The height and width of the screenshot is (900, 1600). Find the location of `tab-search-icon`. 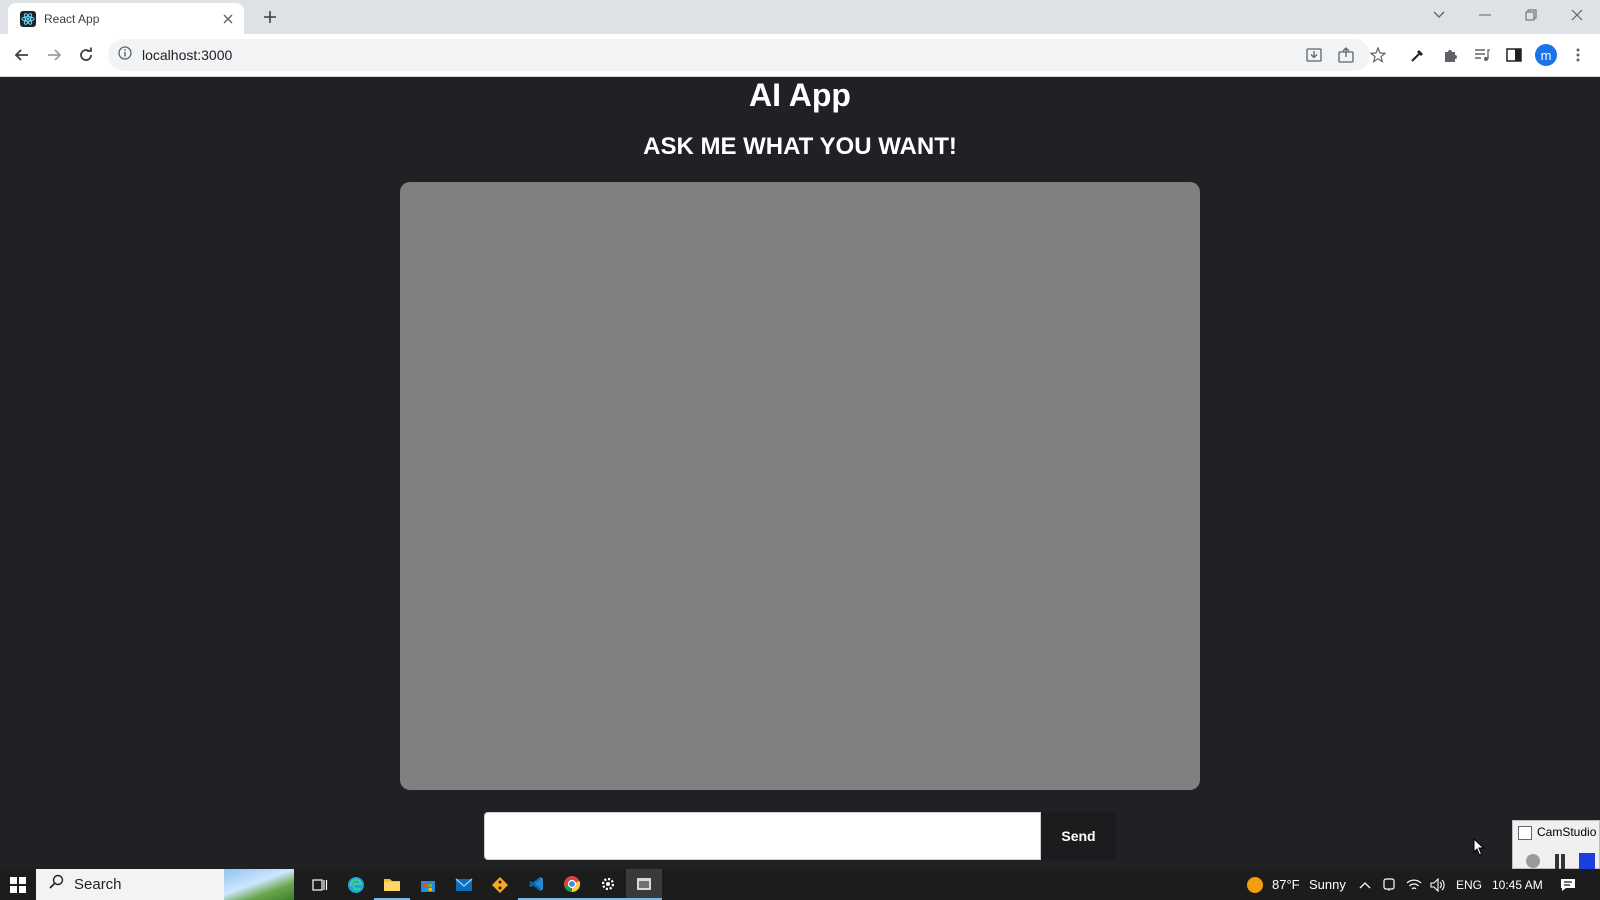

tab-search-icon is located at coordinates (1439, 15).